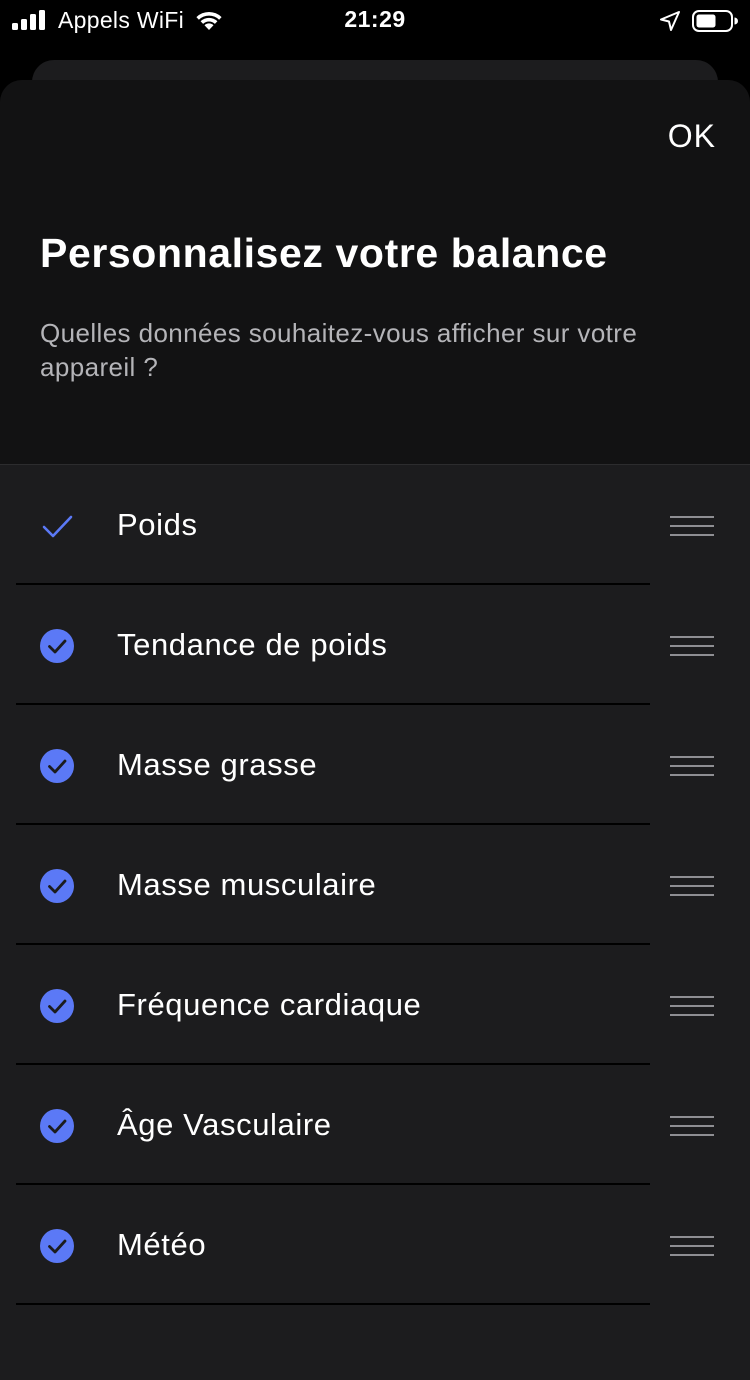  I want to click on list-item-label: Masse grasse, so click(217, 764).